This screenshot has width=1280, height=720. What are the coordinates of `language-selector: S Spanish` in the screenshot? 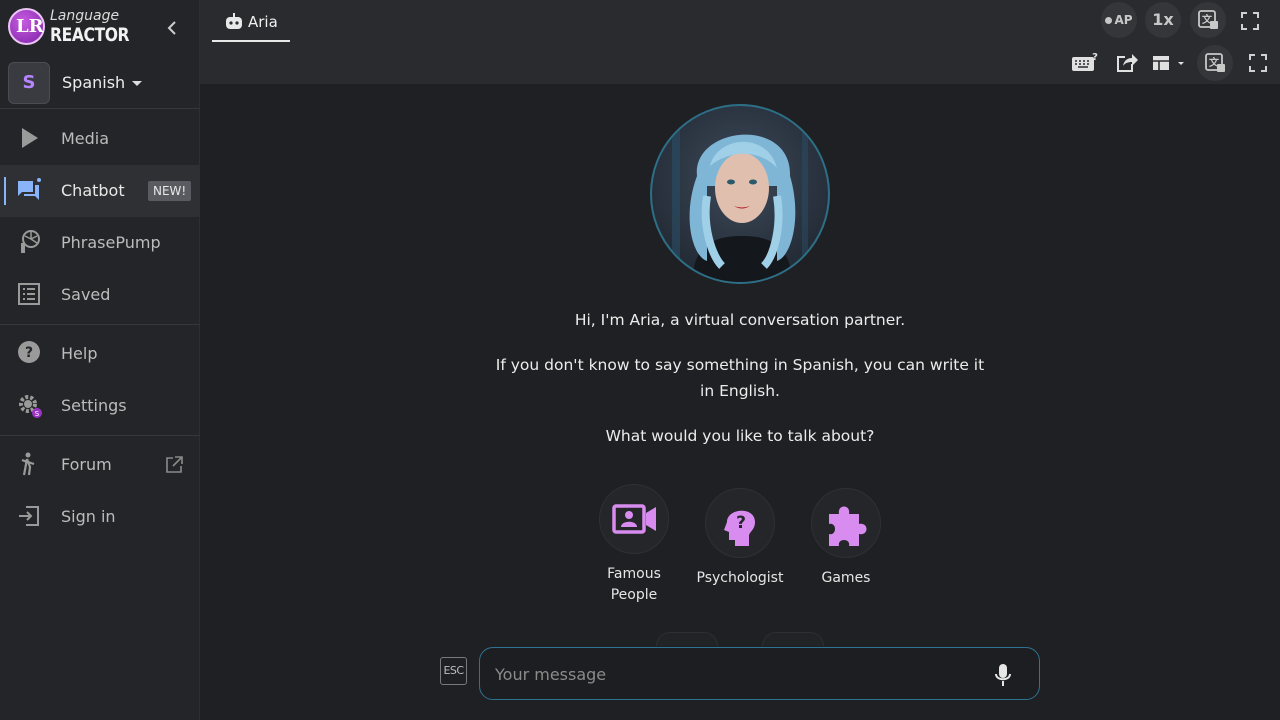 It's located at (99, 83).